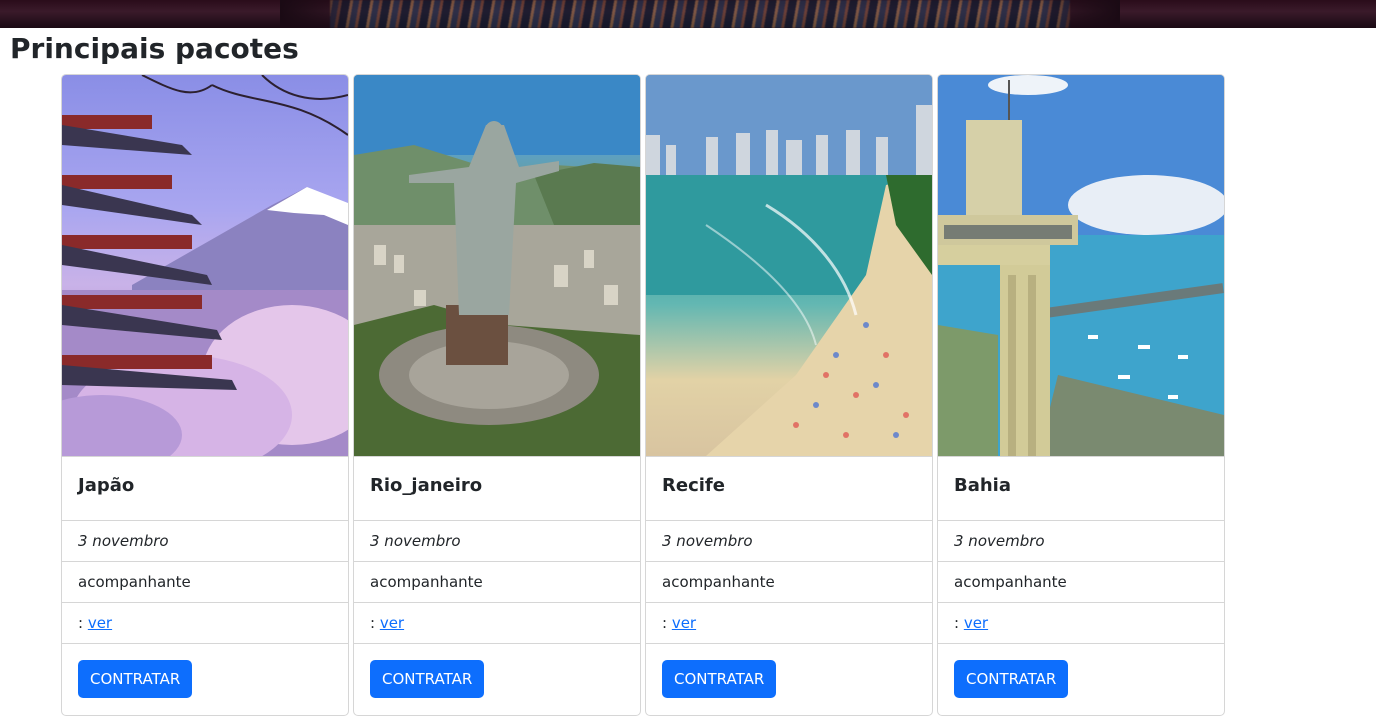 The height and width of the screenshot is (716, 1376). I want to click on page-title: Principais pacotes, so click(154, 48).